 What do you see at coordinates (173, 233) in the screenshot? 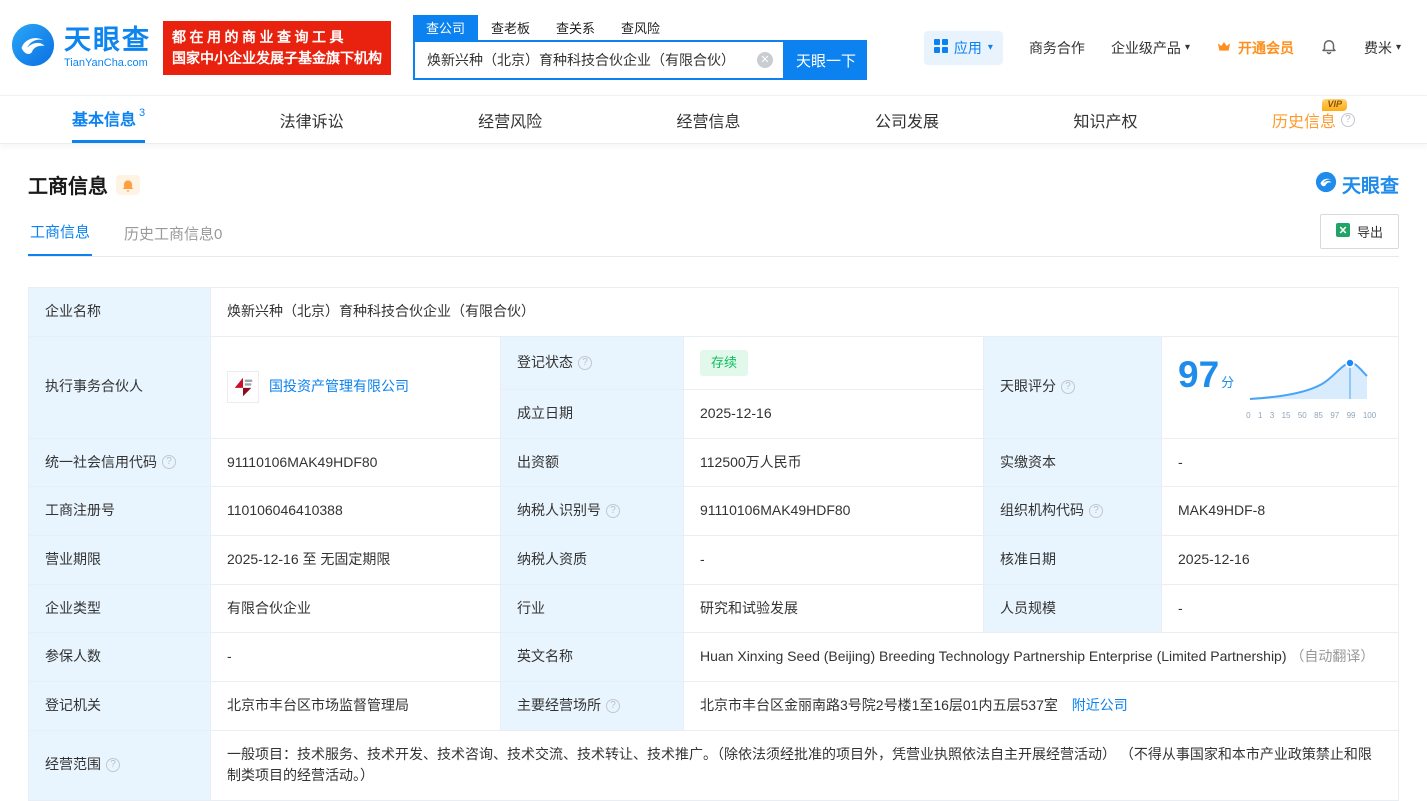
I see `subtab-history-business-info: 历史工商信息0` at bounding box center [173, 233].